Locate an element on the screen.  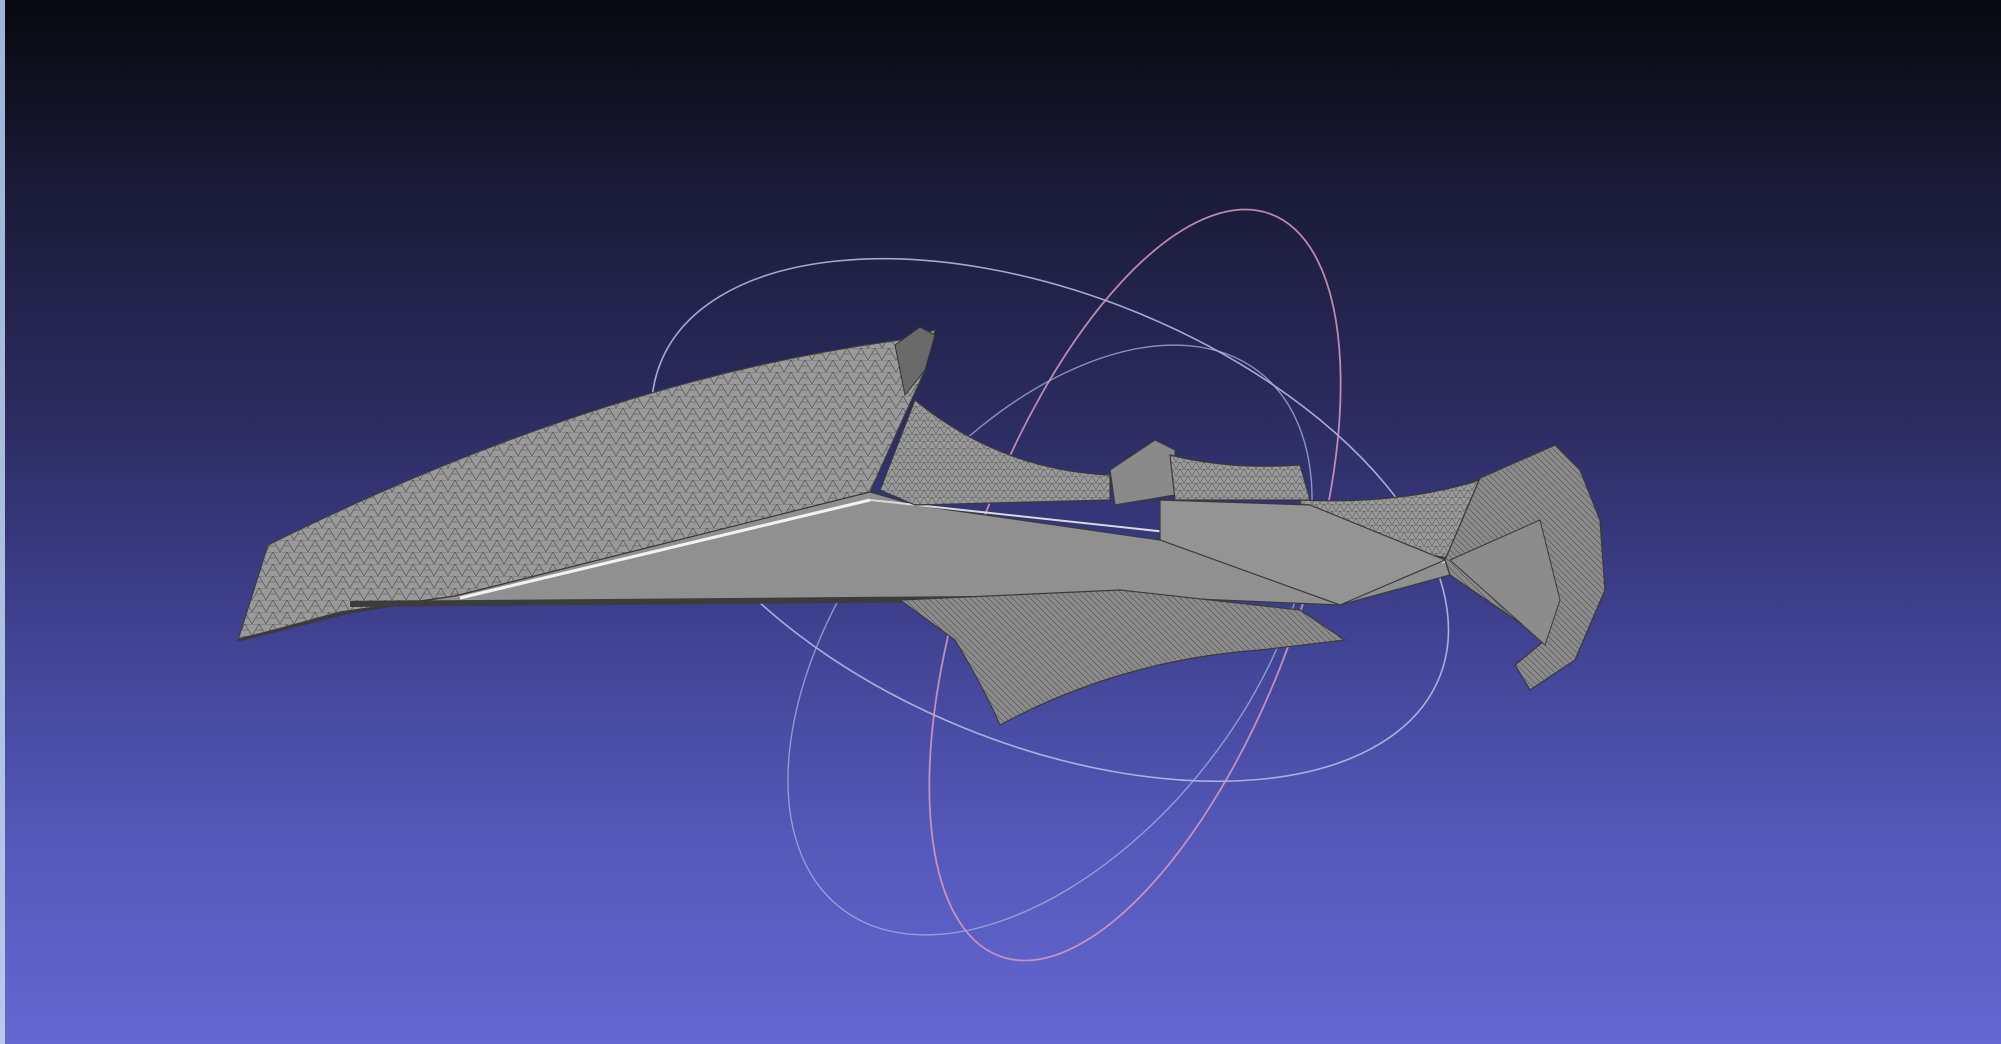
handle-grip is located at coordinates (1240, 477).